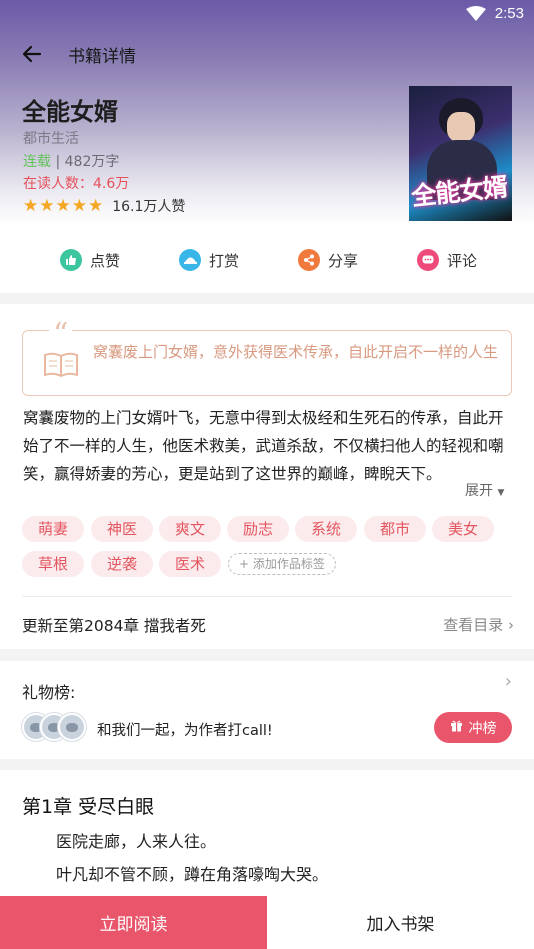  Describe the element at coordinates (476, 13) in the screenshot. I see `wifi-icon` at that location.